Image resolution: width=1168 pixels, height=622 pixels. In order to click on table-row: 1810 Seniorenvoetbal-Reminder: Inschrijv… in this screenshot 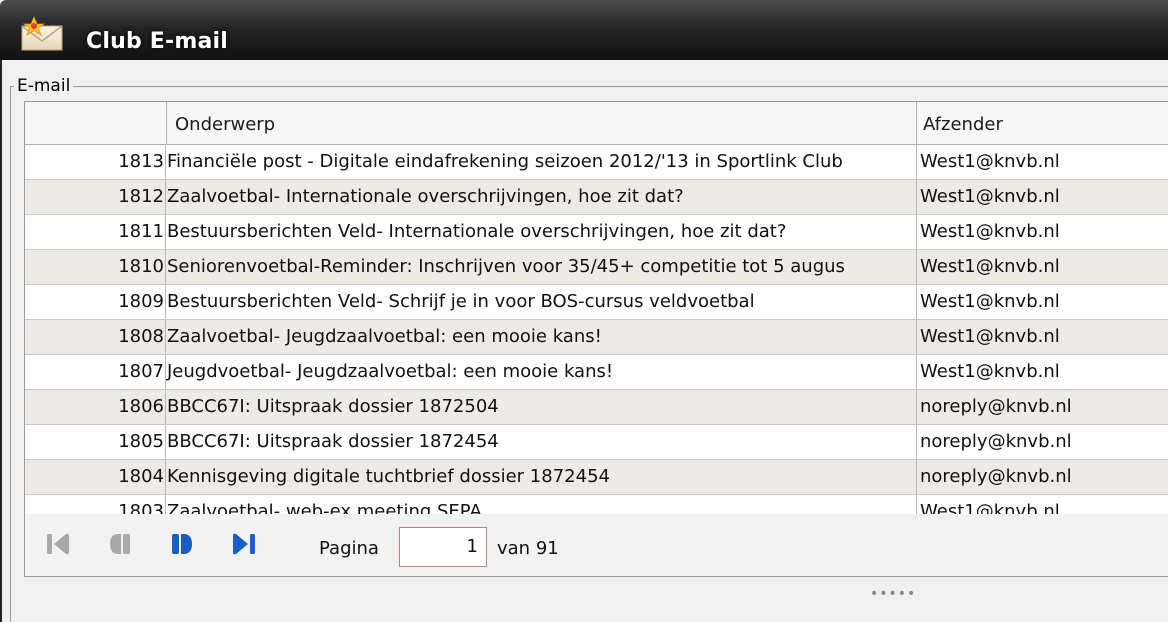, I will do `click(596, 267)`.